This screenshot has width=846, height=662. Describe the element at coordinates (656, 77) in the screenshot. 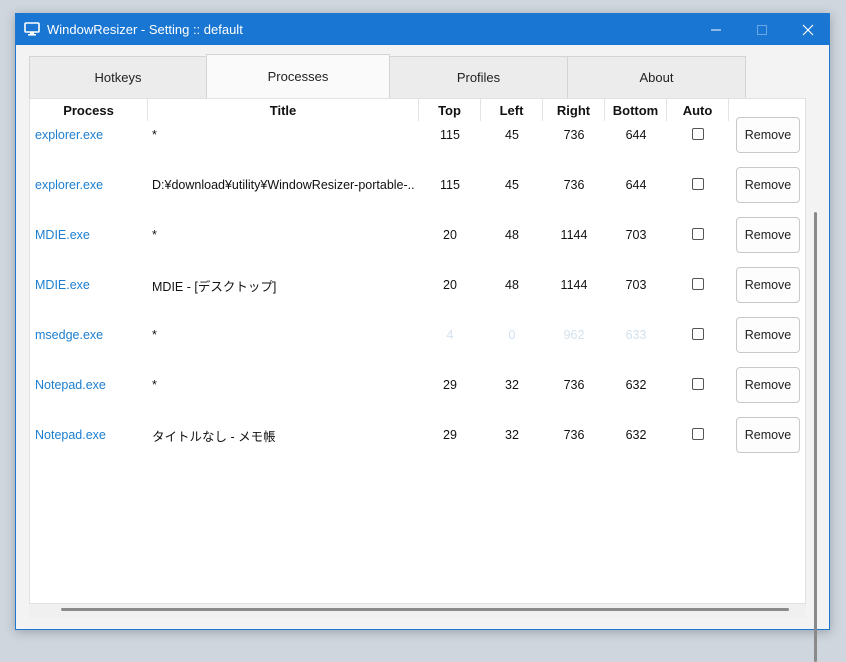

I see `tab-about: About` at that location.